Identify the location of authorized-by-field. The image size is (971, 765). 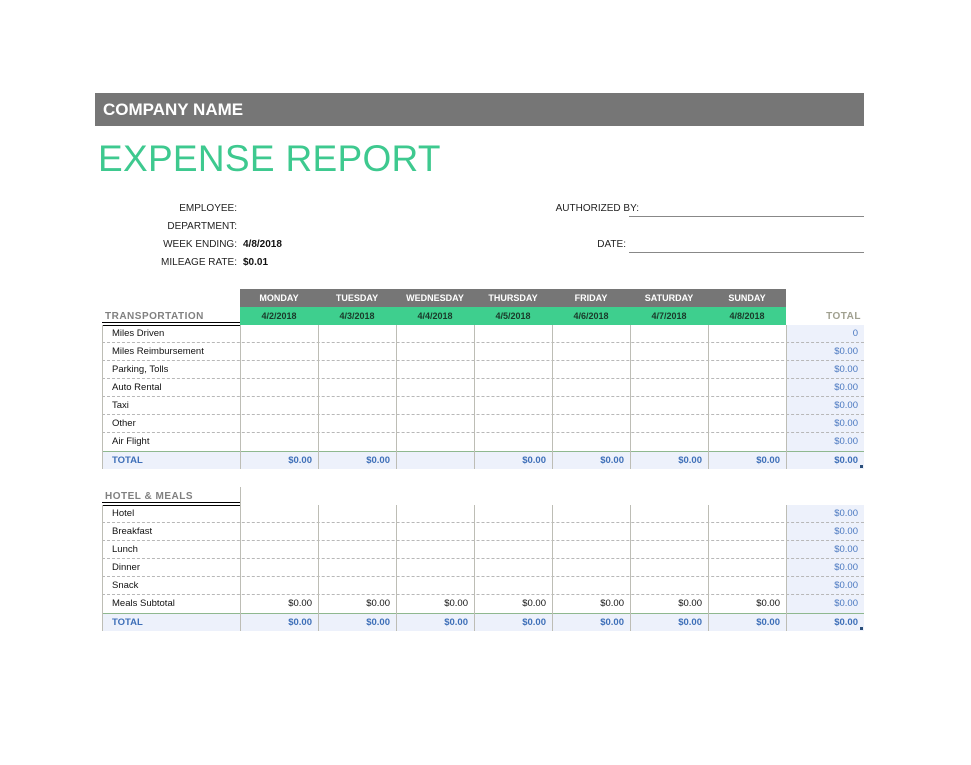
(747, 209).